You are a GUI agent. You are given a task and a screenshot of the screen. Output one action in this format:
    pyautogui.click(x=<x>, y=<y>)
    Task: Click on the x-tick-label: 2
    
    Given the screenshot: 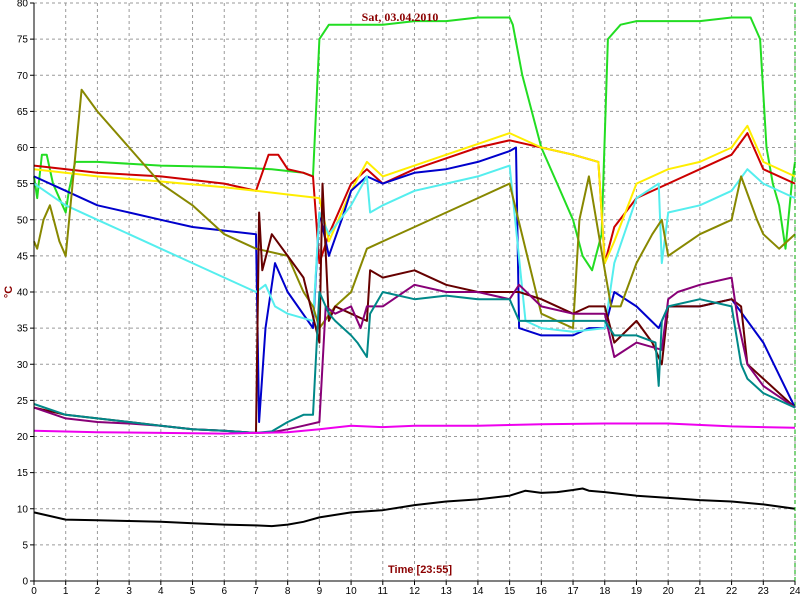 What is the action you would take?
    pyautogui.click(x=98, y=591)
    